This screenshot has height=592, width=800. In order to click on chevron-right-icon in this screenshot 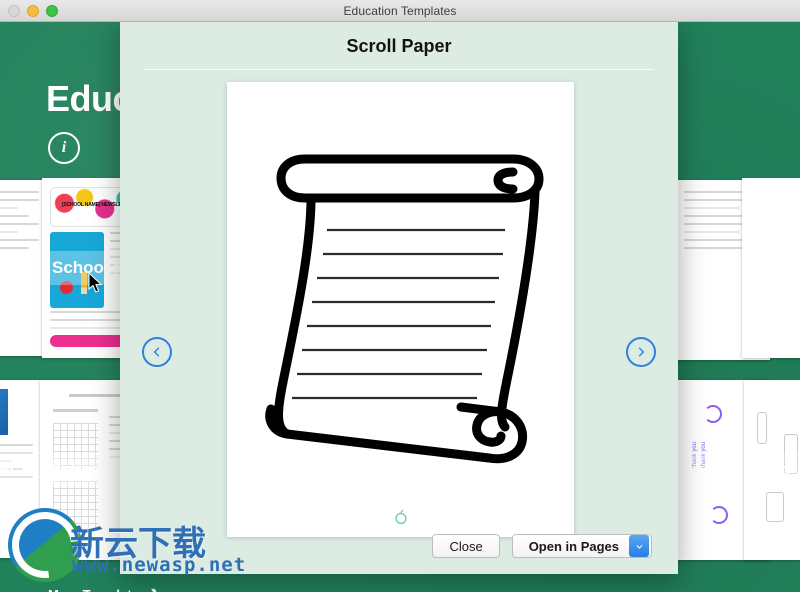, I will do `click(641, 352)`.